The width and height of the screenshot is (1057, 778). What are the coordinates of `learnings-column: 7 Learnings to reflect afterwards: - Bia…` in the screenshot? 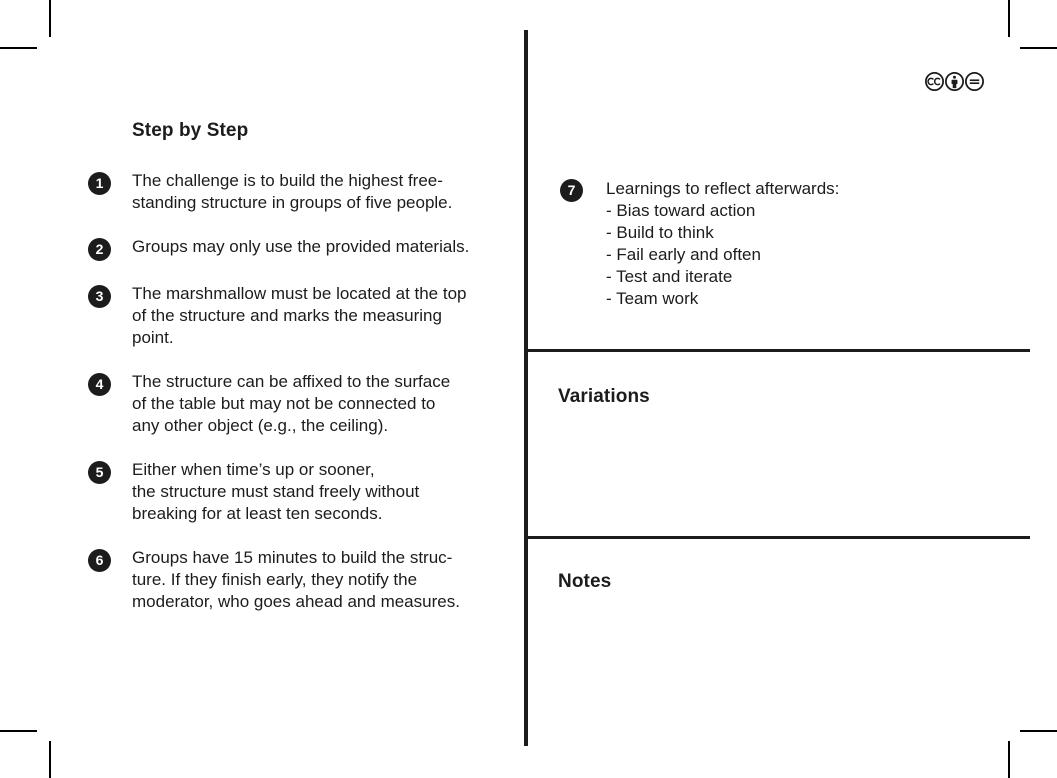 It's located at (780, 244).